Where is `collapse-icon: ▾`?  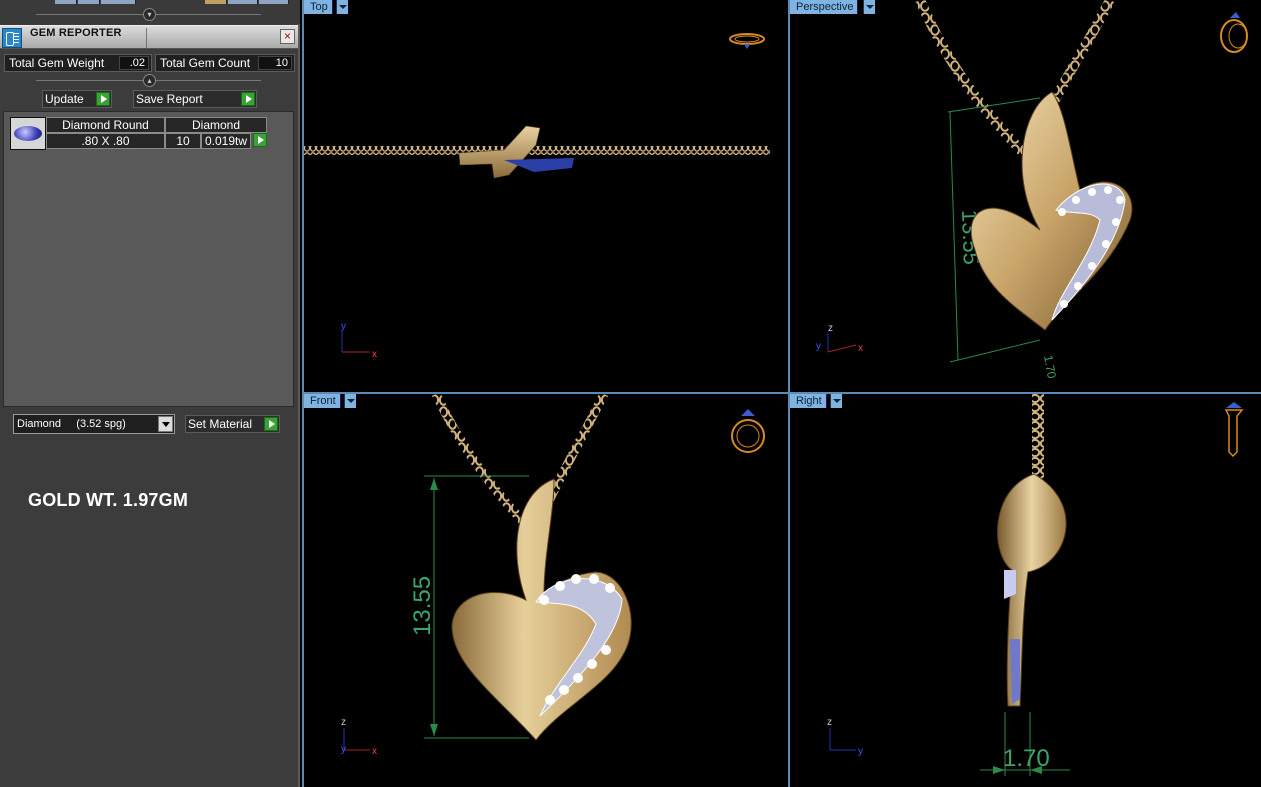 collapse-icon: ▾ is located at coordinates (149, 14).